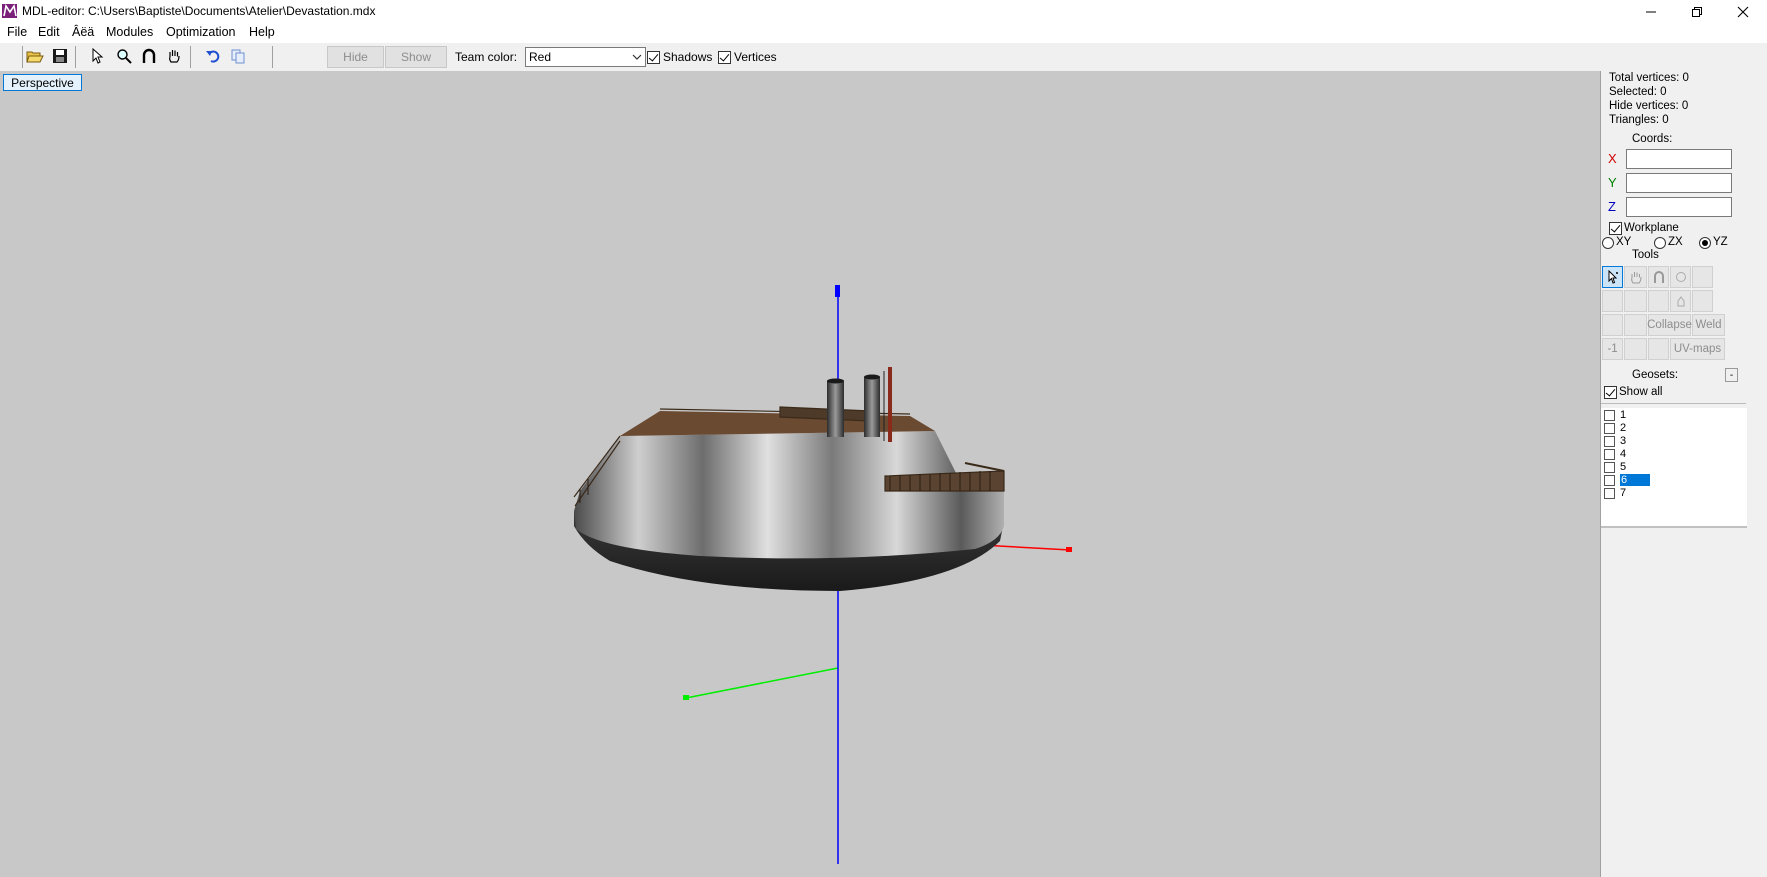 The width and height of the screenshot is (1767, 877). Describe the element at coordinates (262, 32) in the screenshot. I see `menu-help: Help` at that location.